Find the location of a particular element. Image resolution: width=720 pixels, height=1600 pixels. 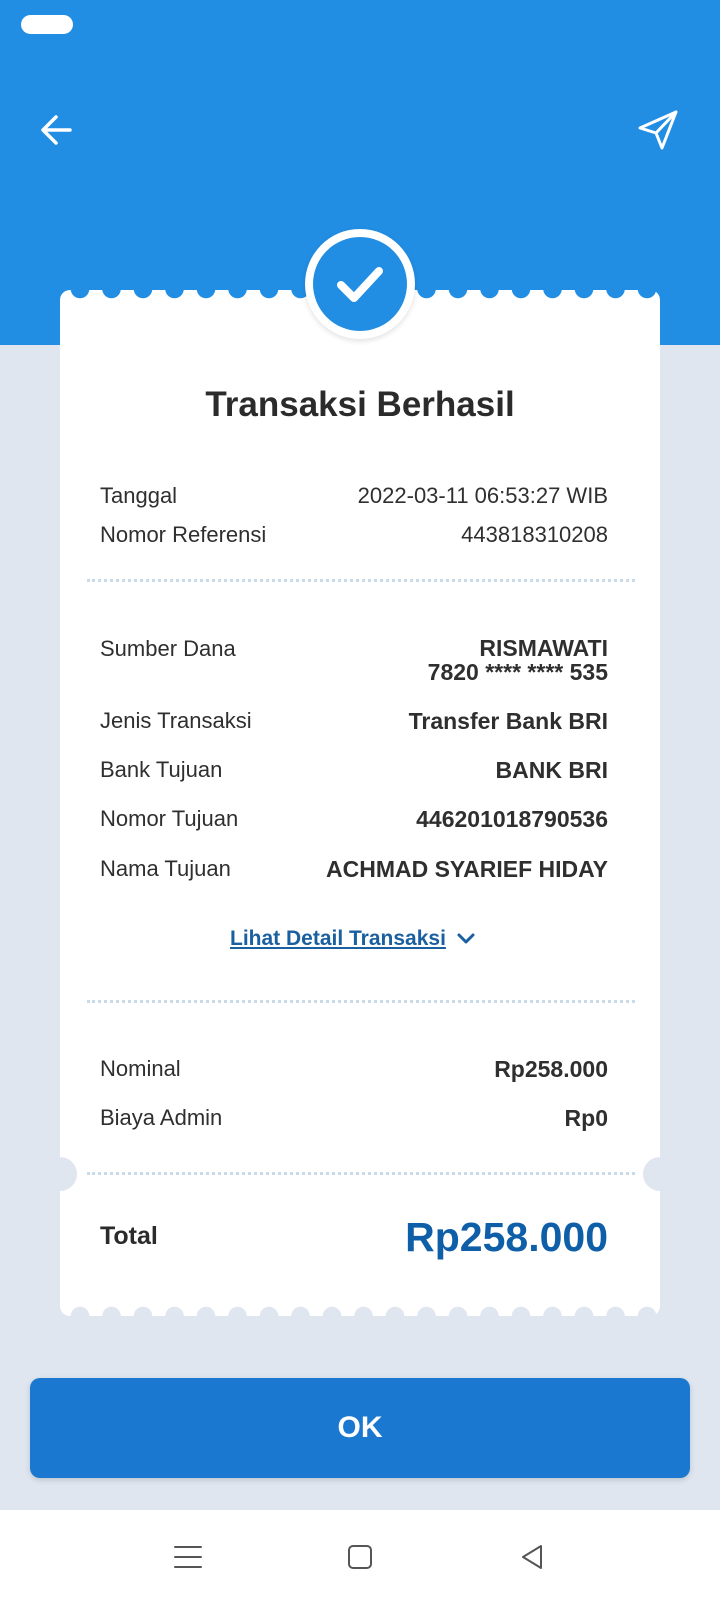

home-square-icon is located at coordinates (360, 1557).